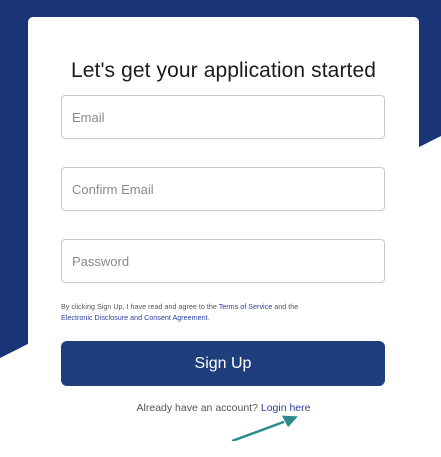  Describe the element at coordinates (223, 70) in the screenshot. I see `page-title: Let's get your application started` at that location.